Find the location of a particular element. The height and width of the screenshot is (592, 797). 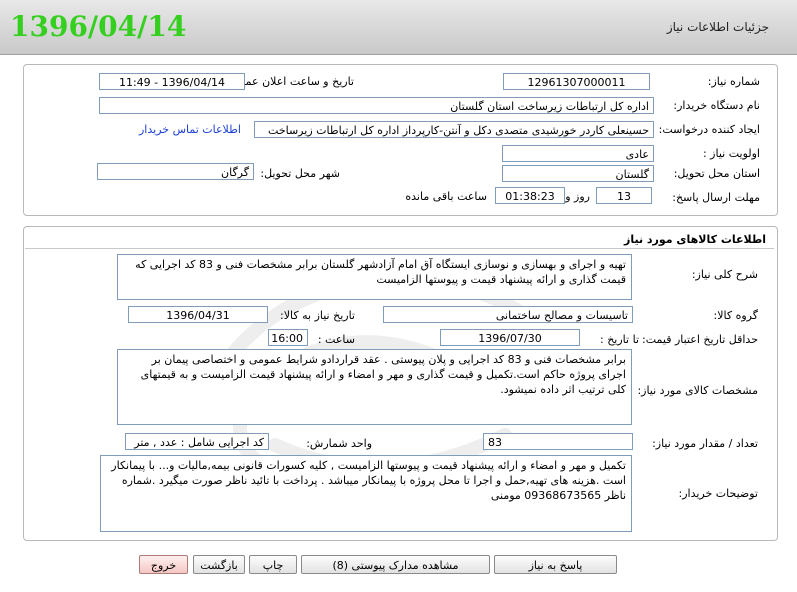

goods-section-title: اطلاعات کالاهای مورد نیاز is located at coordinates (695, 239).